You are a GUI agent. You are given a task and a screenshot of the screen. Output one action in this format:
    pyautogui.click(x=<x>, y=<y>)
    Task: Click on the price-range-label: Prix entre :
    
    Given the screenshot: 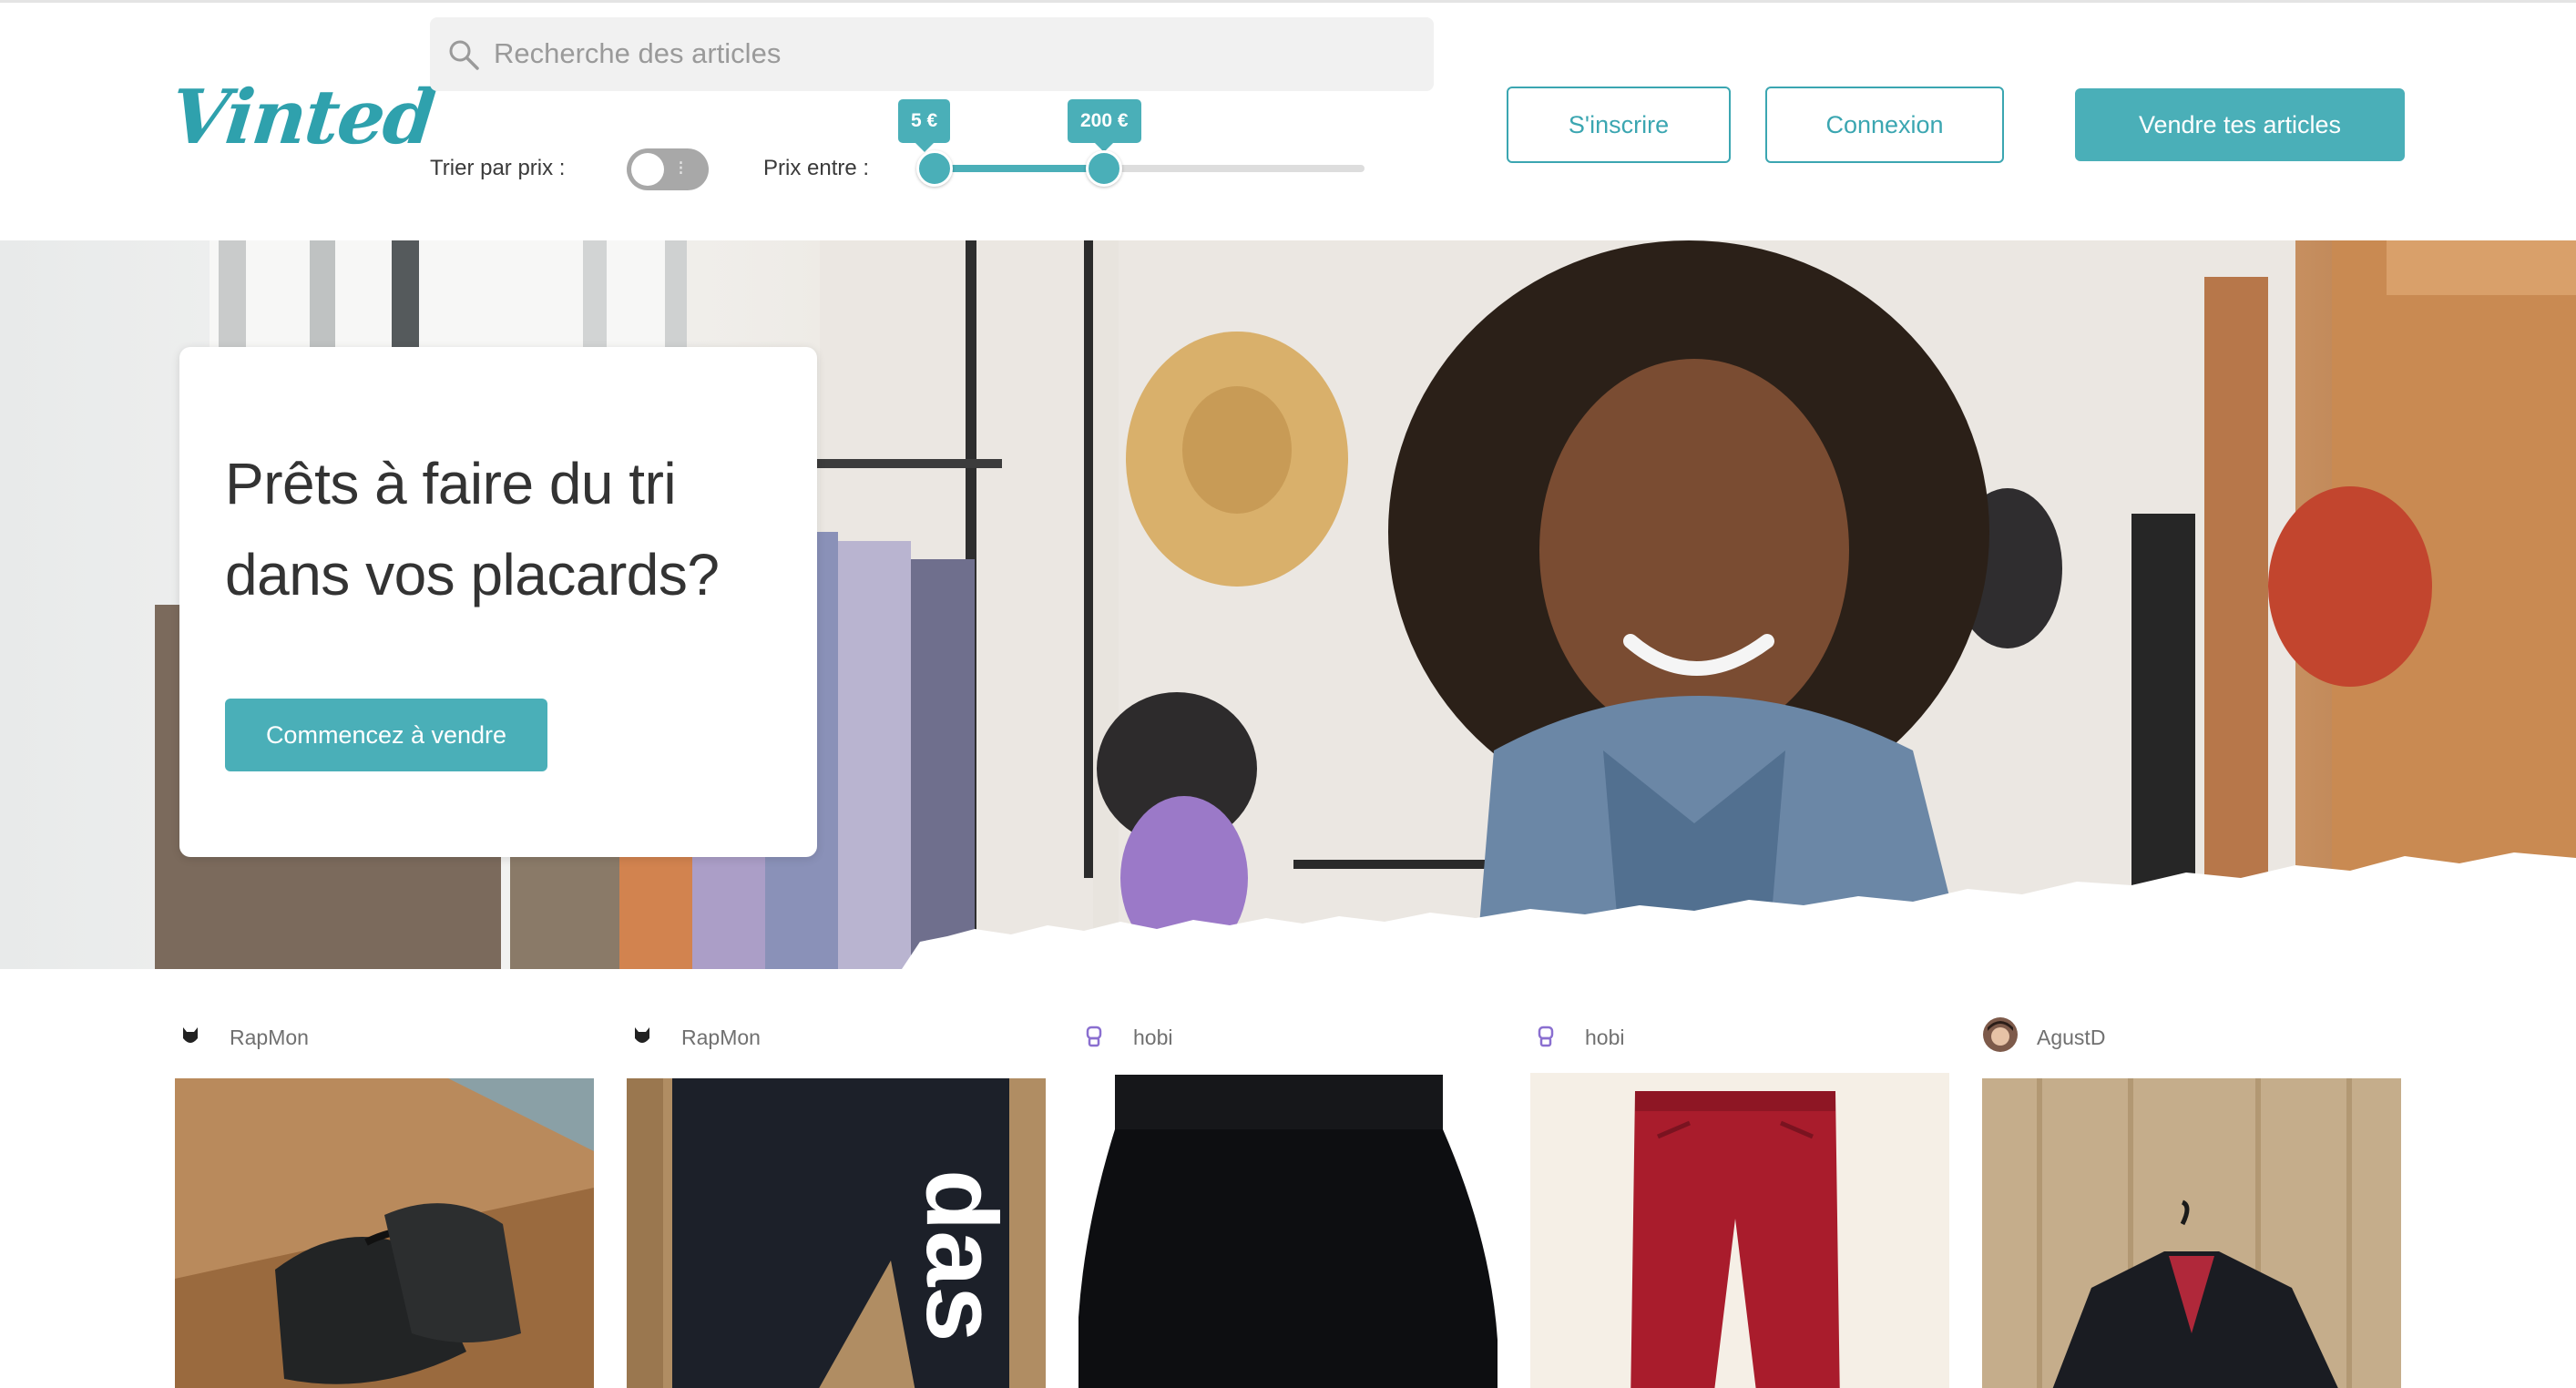 What is the action you would take?
    pyautogui.click(x=816, y=168)
    